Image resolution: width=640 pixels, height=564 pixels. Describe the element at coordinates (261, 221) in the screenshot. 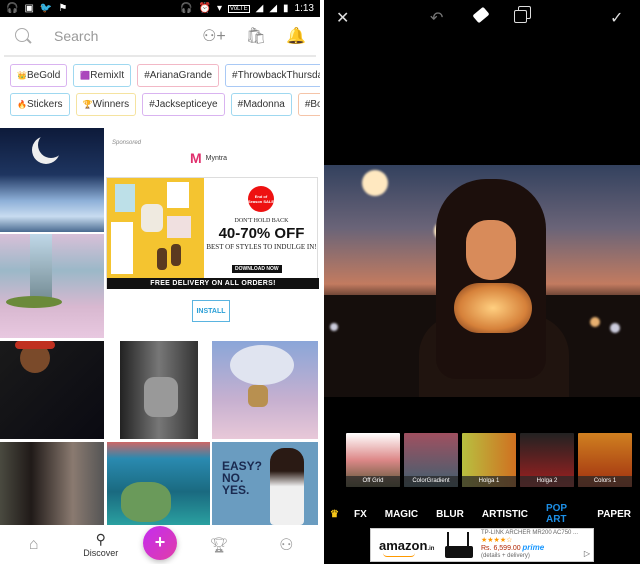

I see `ad-headline: DON'T HOLD BACK` at that location.